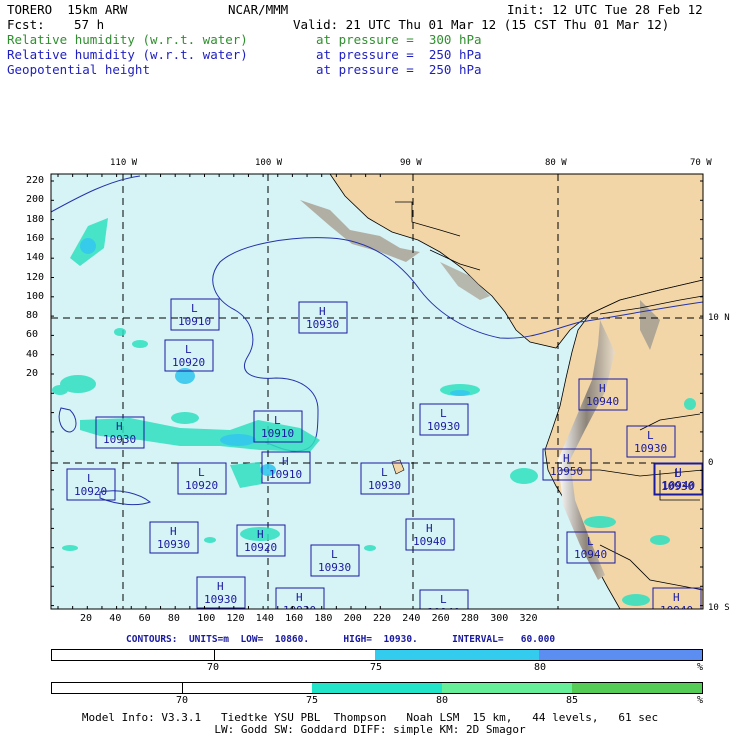  Describe the element at coordinates (264, 618) in the screenshot. I see `x-tick-label: 140` at that location.